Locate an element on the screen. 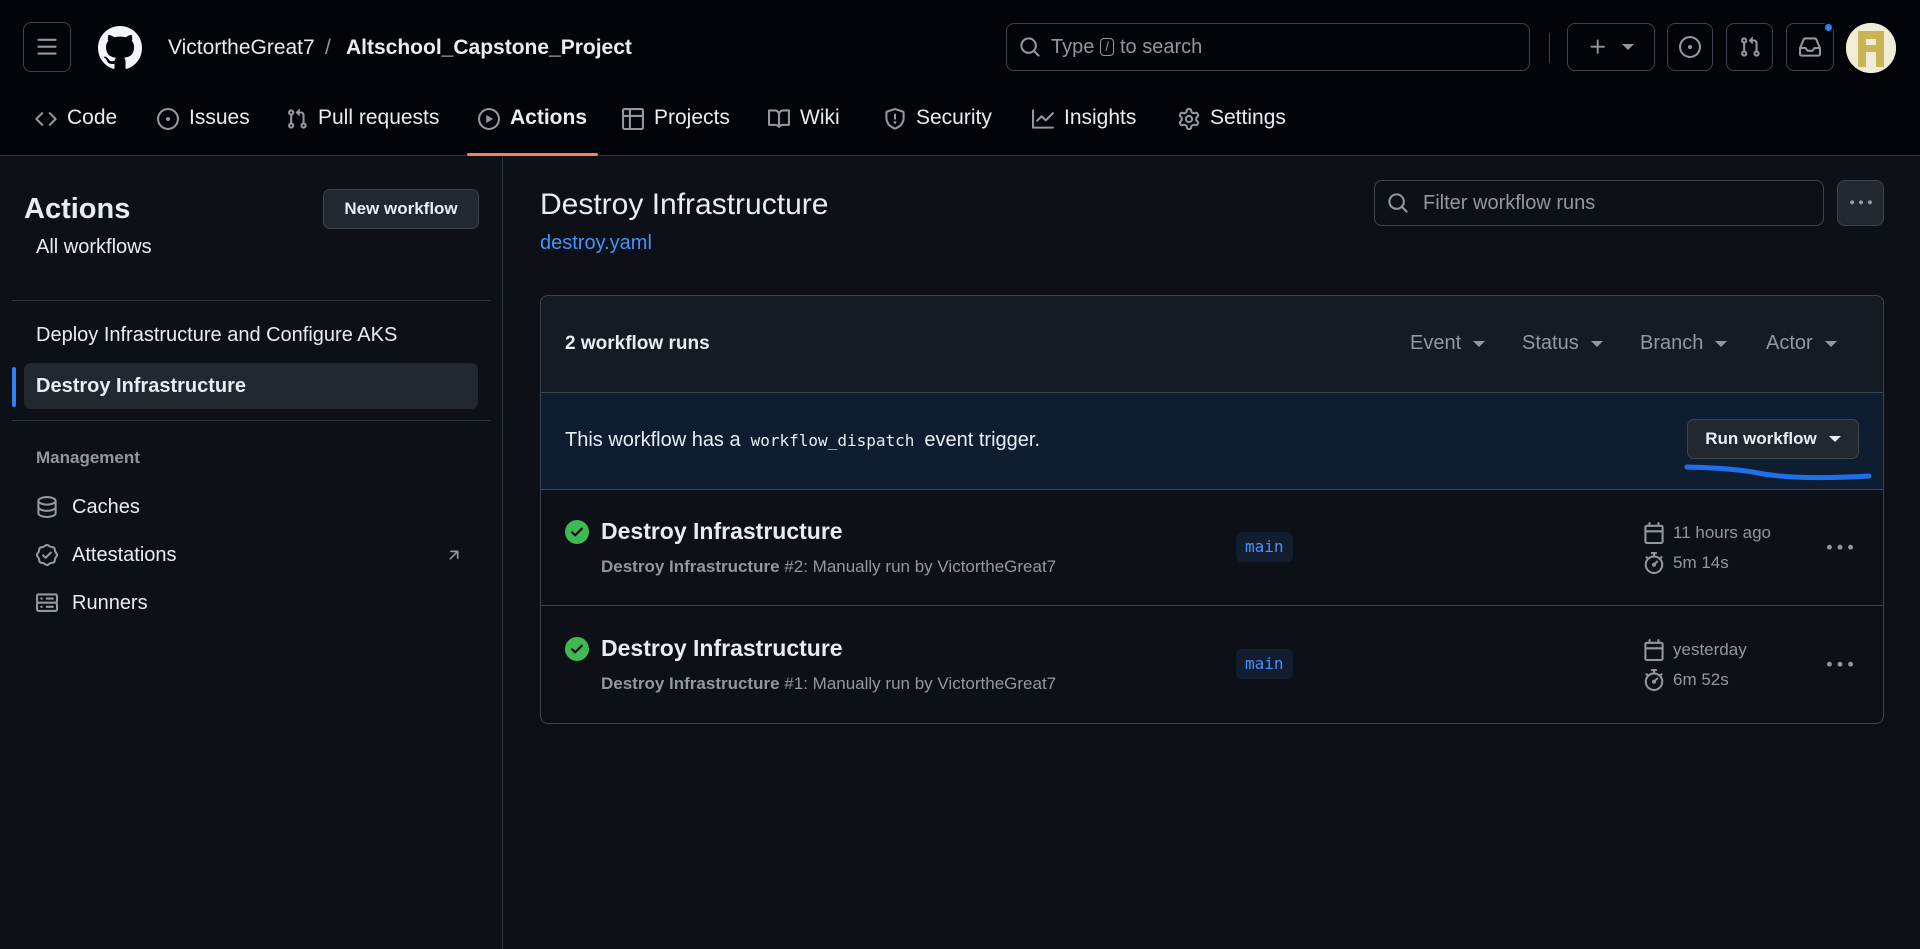  gear-icon is located at coordinates (1189, 119).